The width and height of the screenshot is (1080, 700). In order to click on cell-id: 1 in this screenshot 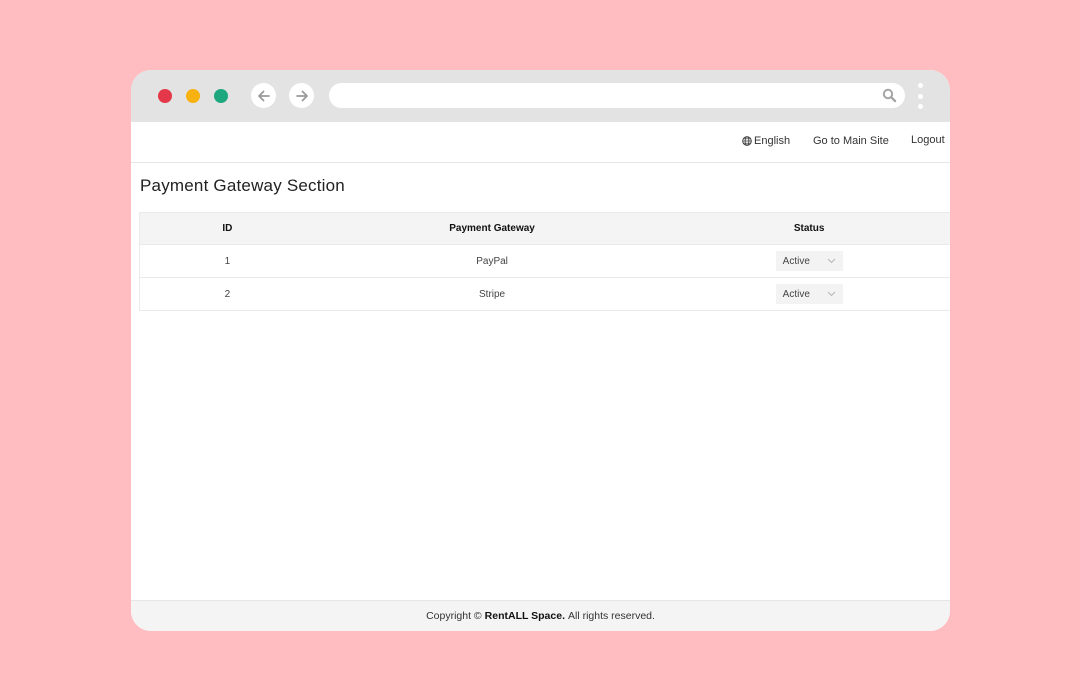, I will do `click(227, 261)`.